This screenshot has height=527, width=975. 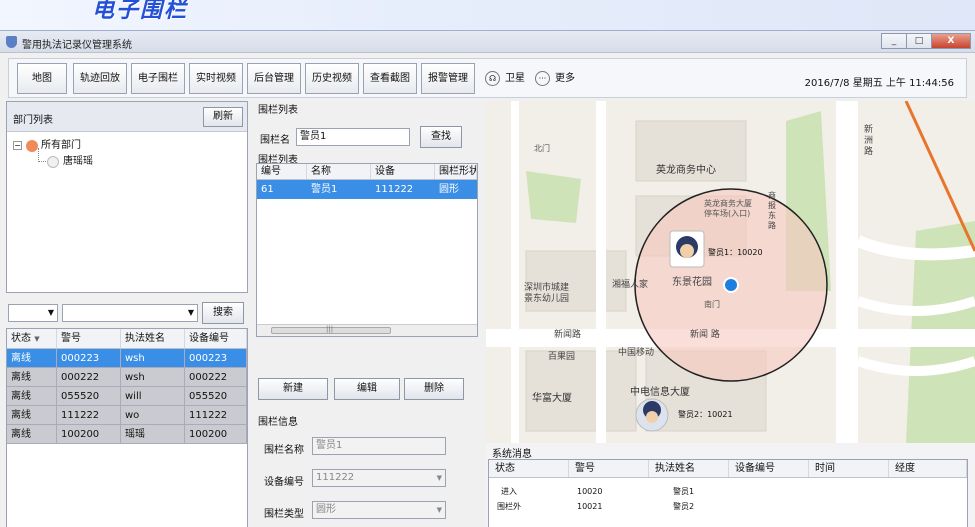 I want to click on info-device-label: 设备编号, so click(x=284, y=482).